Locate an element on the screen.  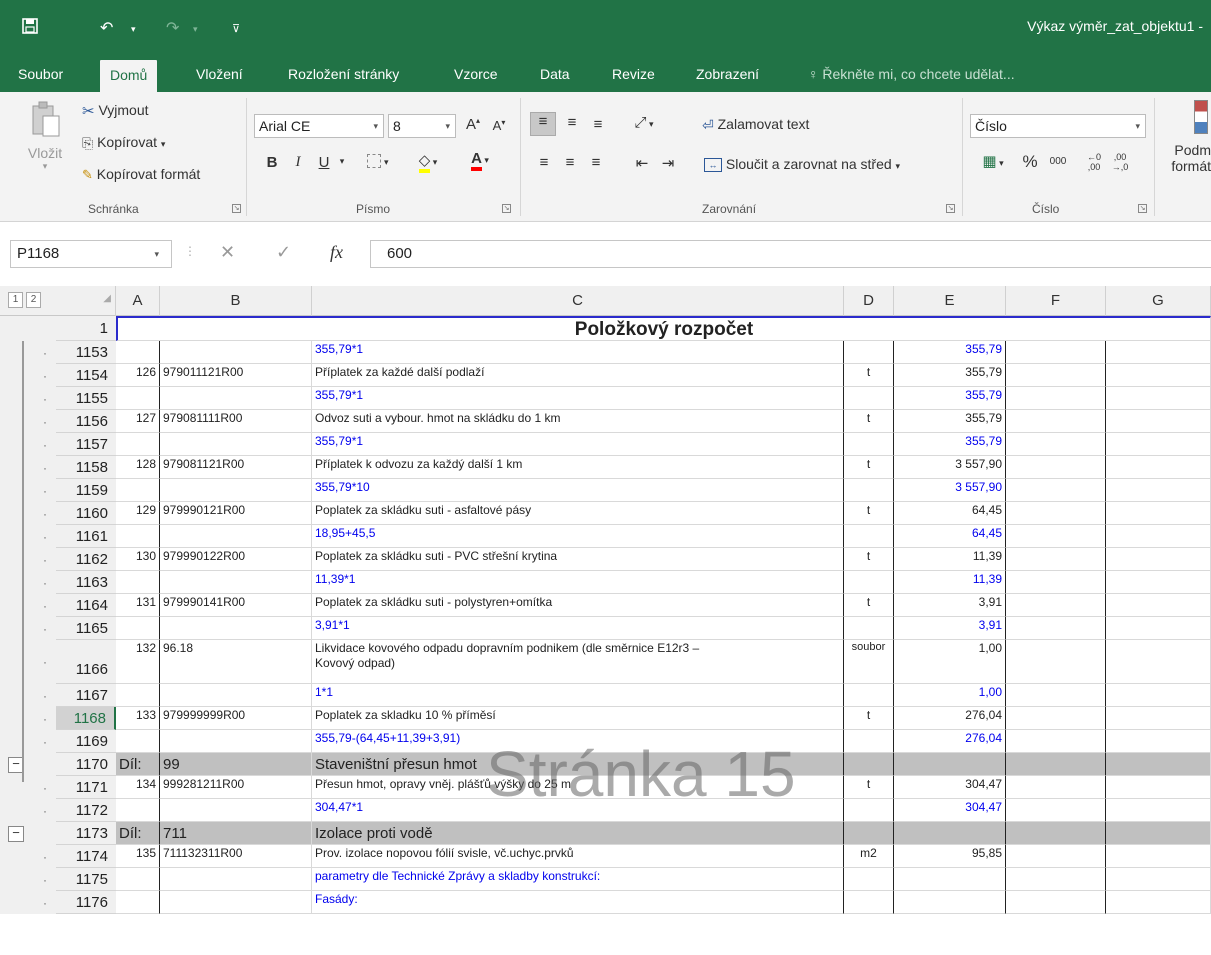
row-header: 1172 is located at coordinates (86, 810).